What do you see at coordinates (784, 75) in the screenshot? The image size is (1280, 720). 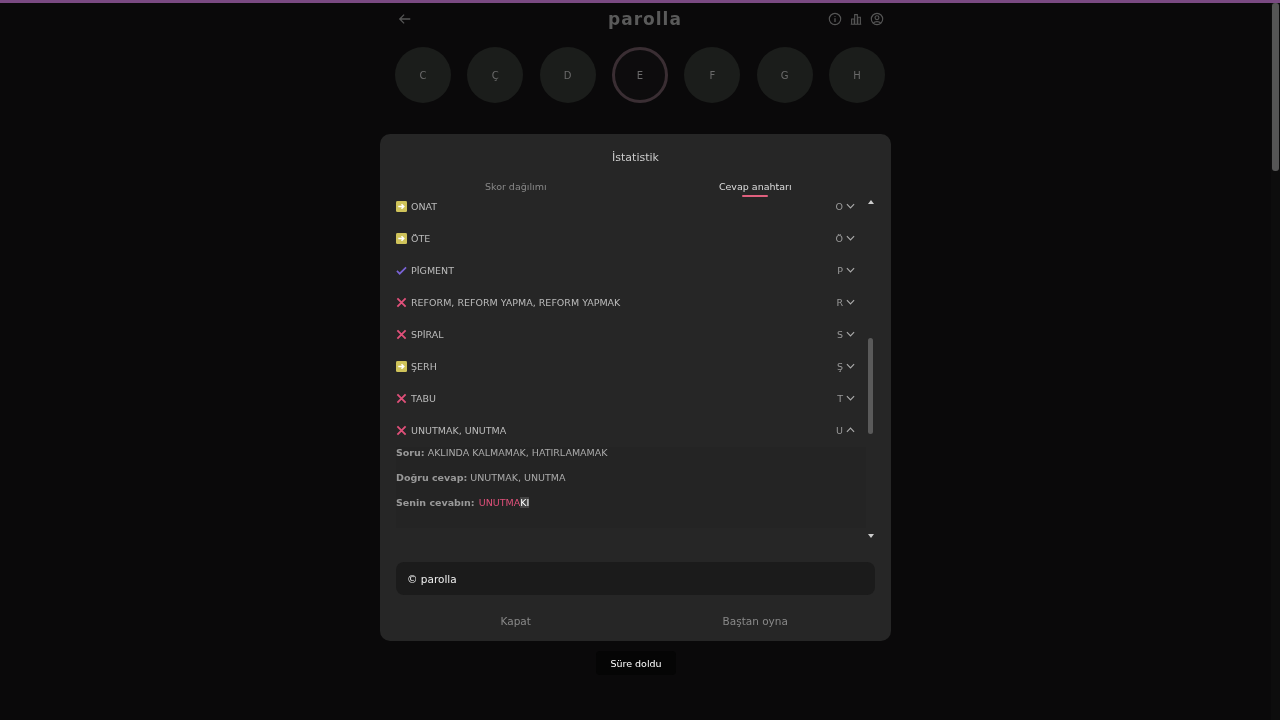 I see `letter-circle: G` at bounding box center [784, 75].